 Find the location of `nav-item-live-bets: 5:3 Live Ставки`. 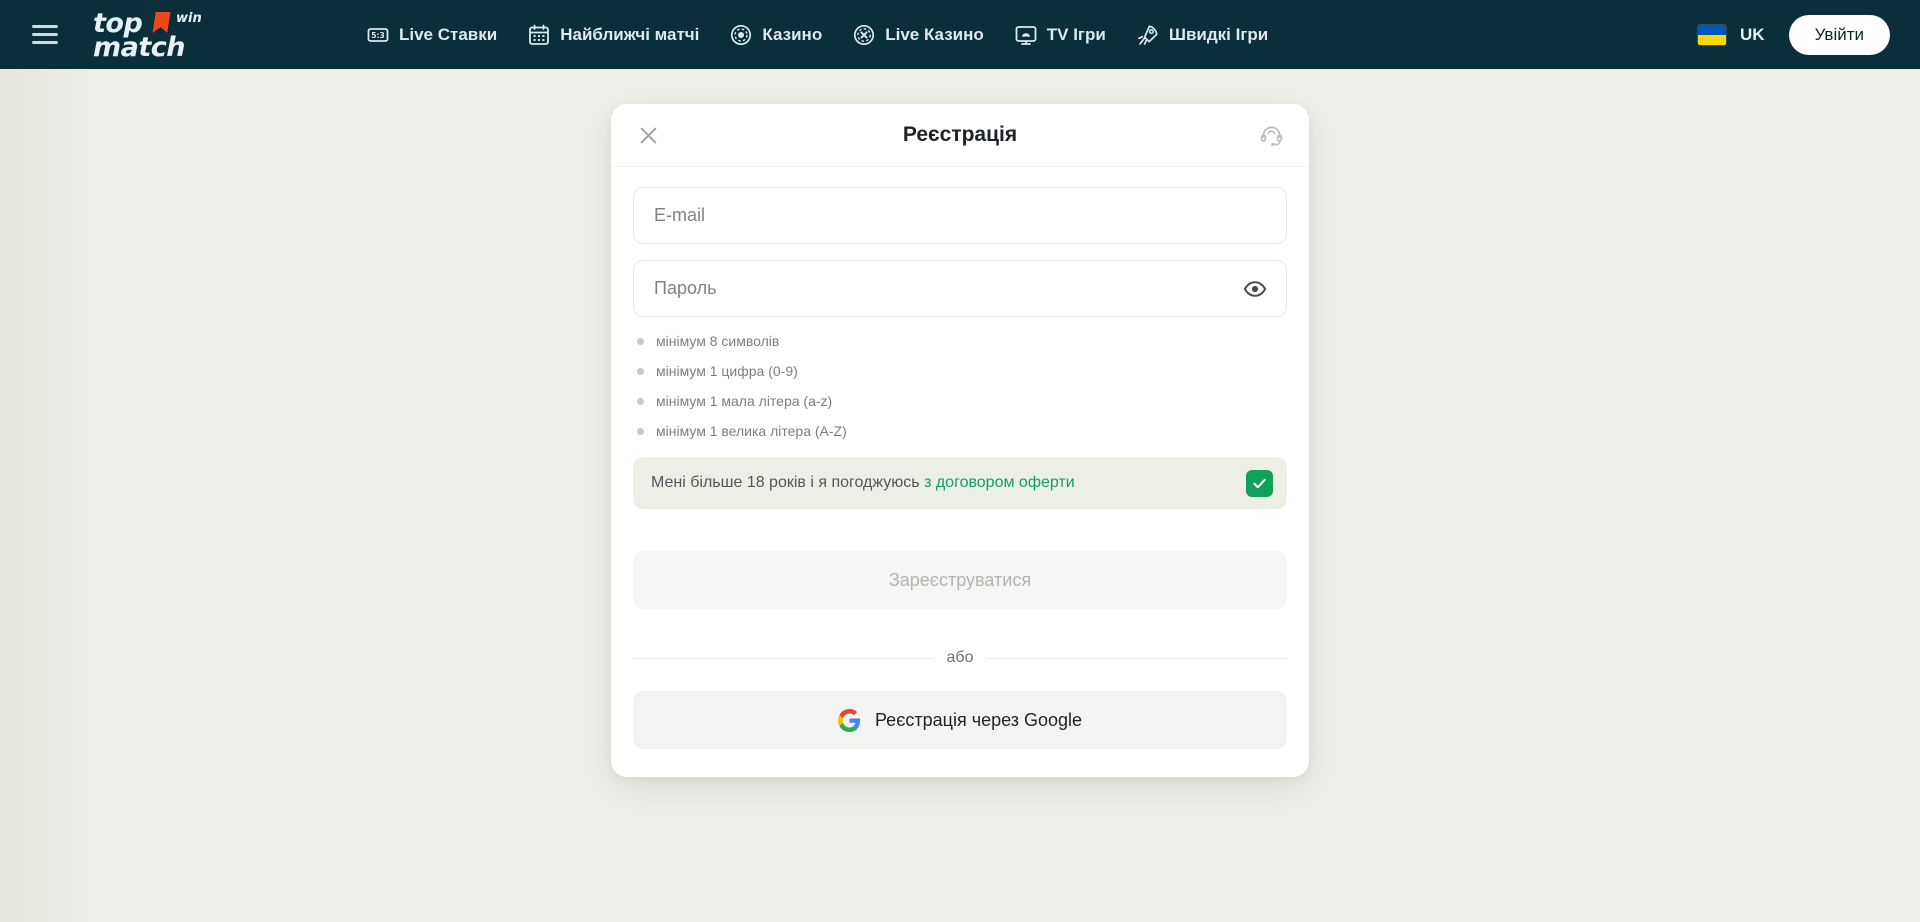

nav-item-live-bets: 5:3 Live Ставки is located at coordinates (431, 35).